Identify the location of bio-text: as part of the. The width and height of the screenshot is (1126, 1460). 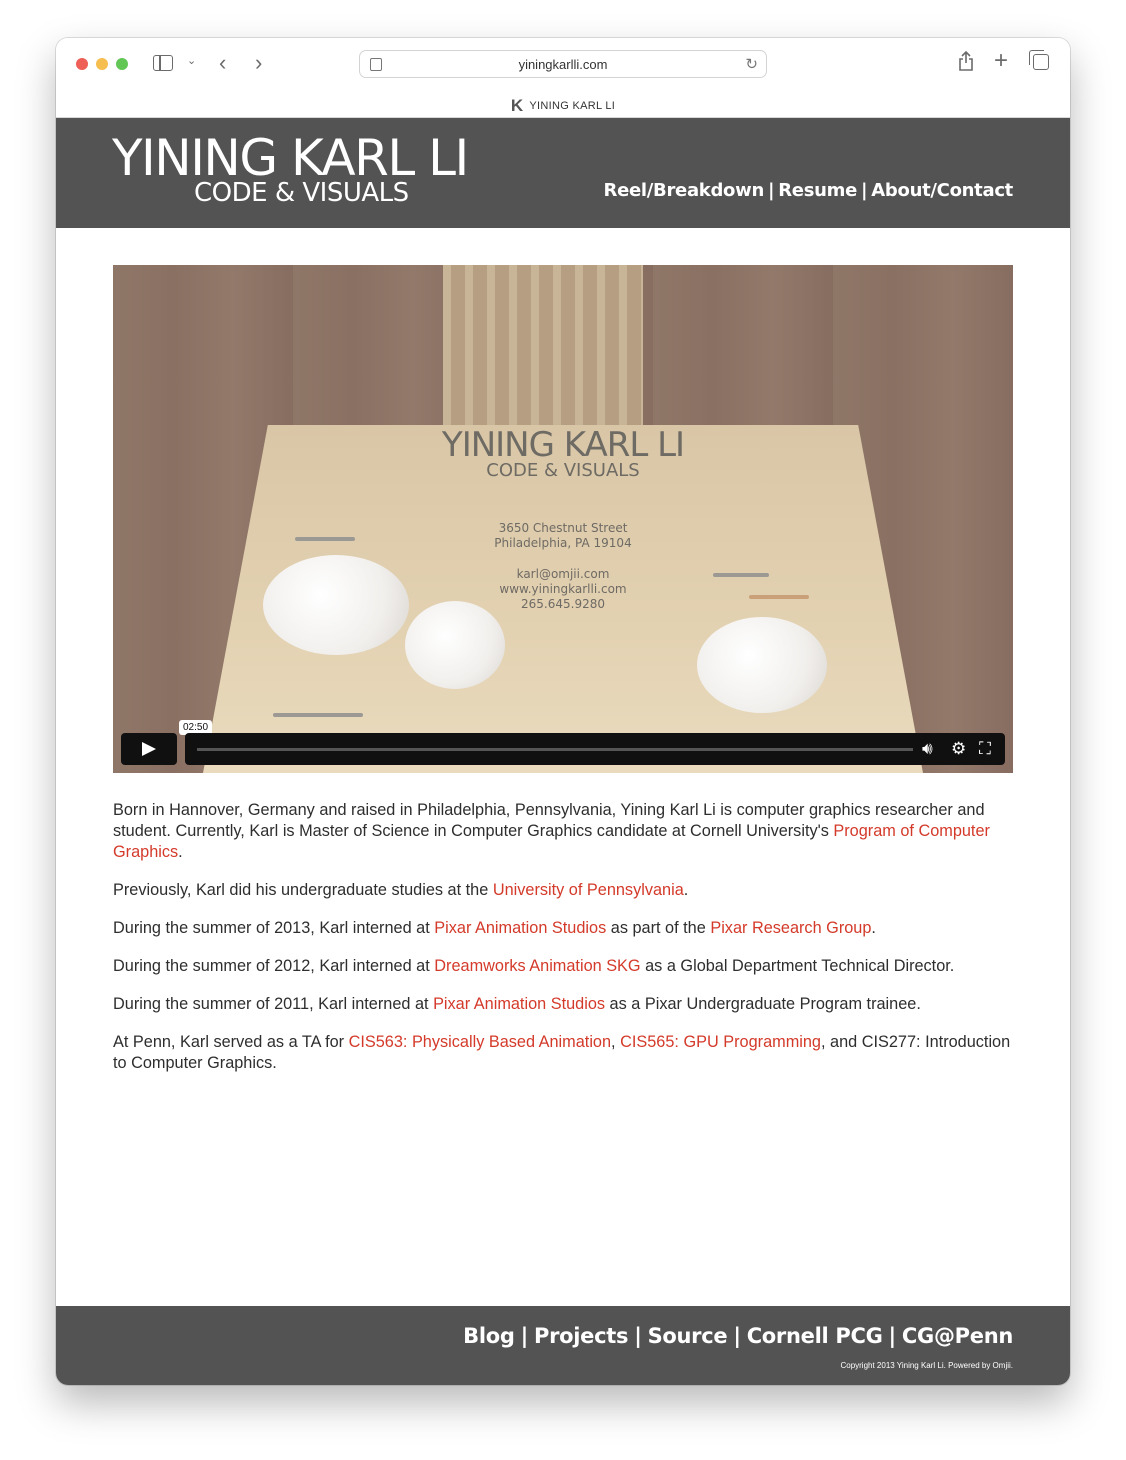
(658, 928).